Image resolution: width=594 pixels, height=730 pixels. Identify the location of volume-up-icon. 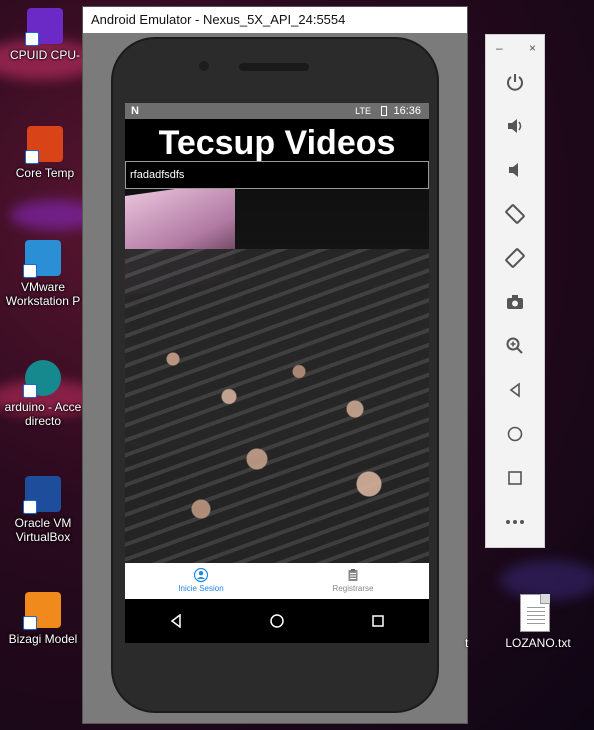
(515, 126).